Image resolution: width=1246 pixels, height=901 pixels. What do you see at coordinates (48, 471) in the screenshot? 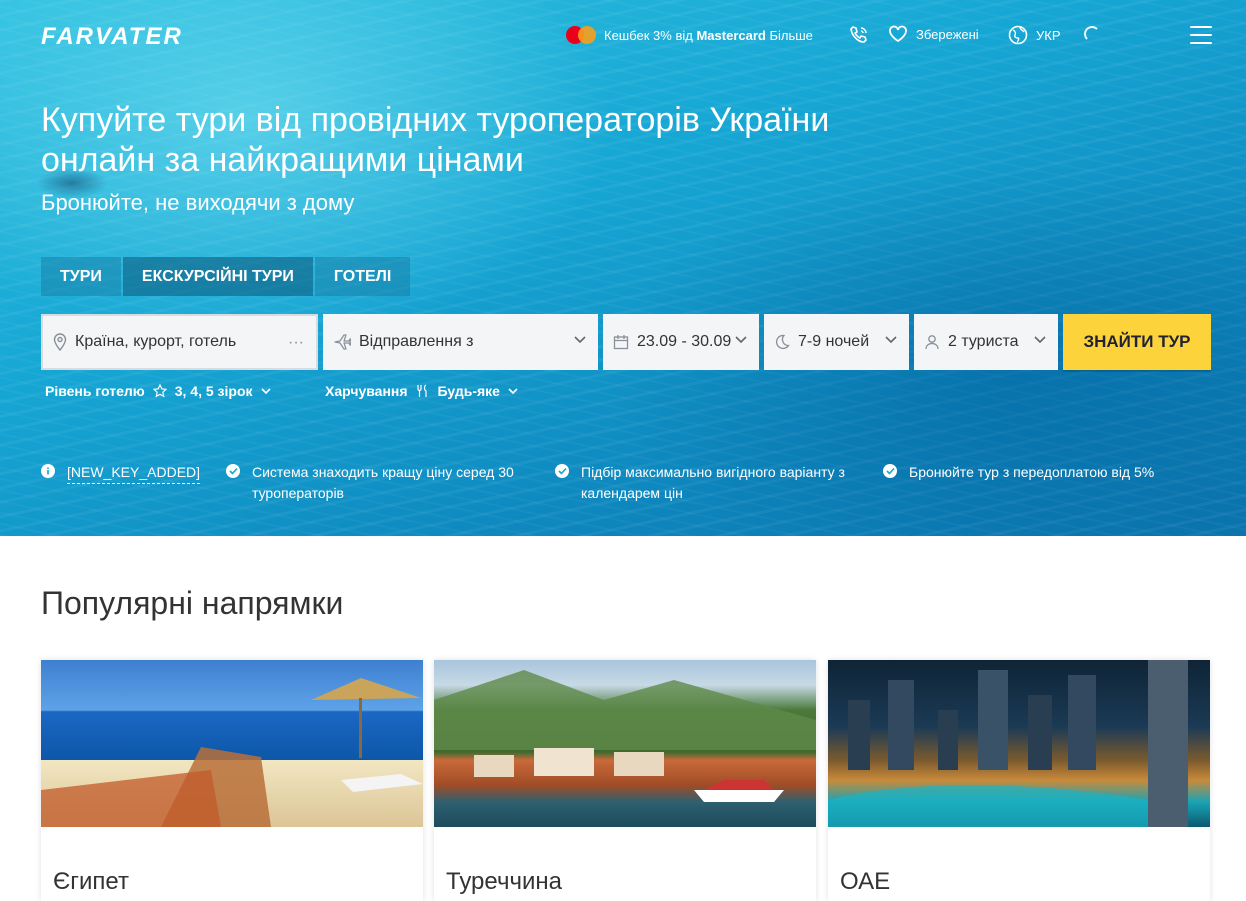
I see `info-icon` at bounding box center [48, 471].